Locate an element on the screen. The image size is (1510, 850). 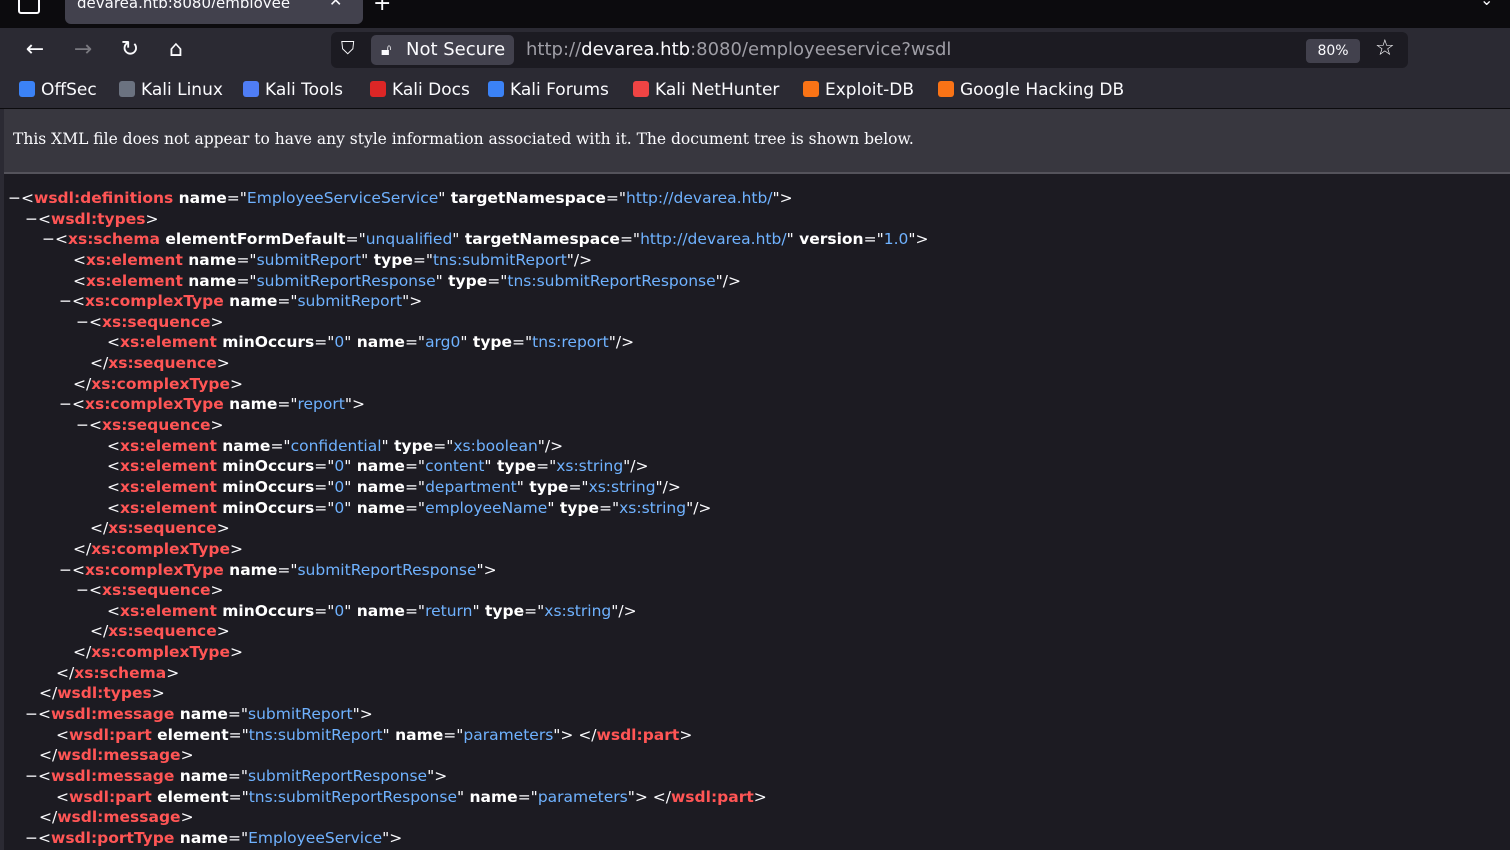
bookmark-item: Kali Docs is located at coordinates (420, 90).